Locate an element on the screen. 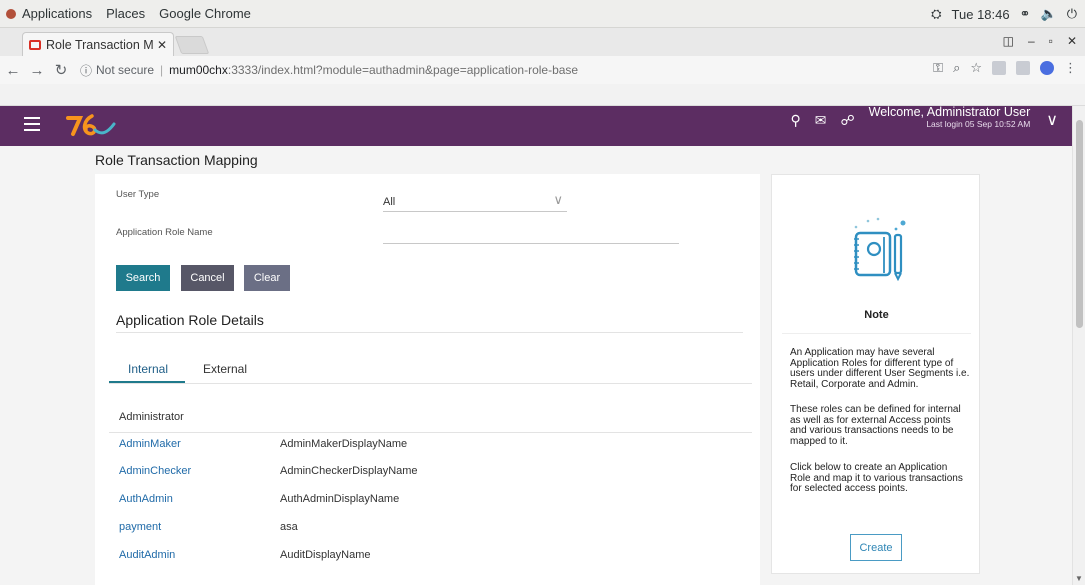 The image size is (1085, 585). user-type-label: User Type is located at coordinates (138, 194).